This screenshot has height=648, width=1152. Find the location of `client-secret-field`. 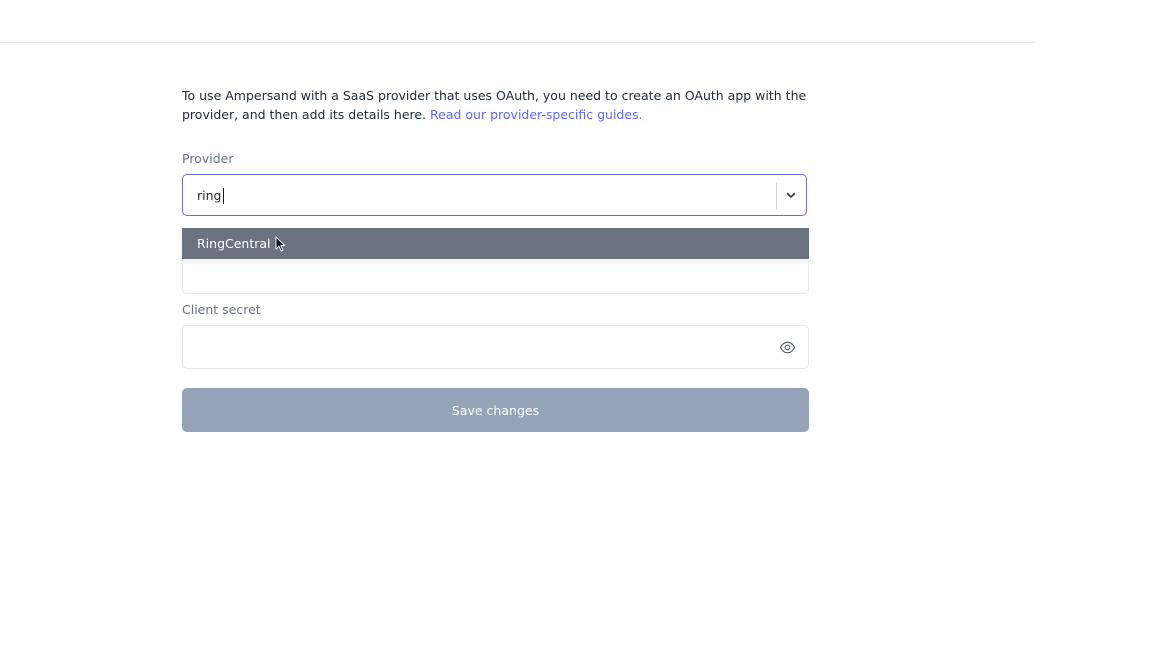

client-secret-field is located at coordinates (495, 347).